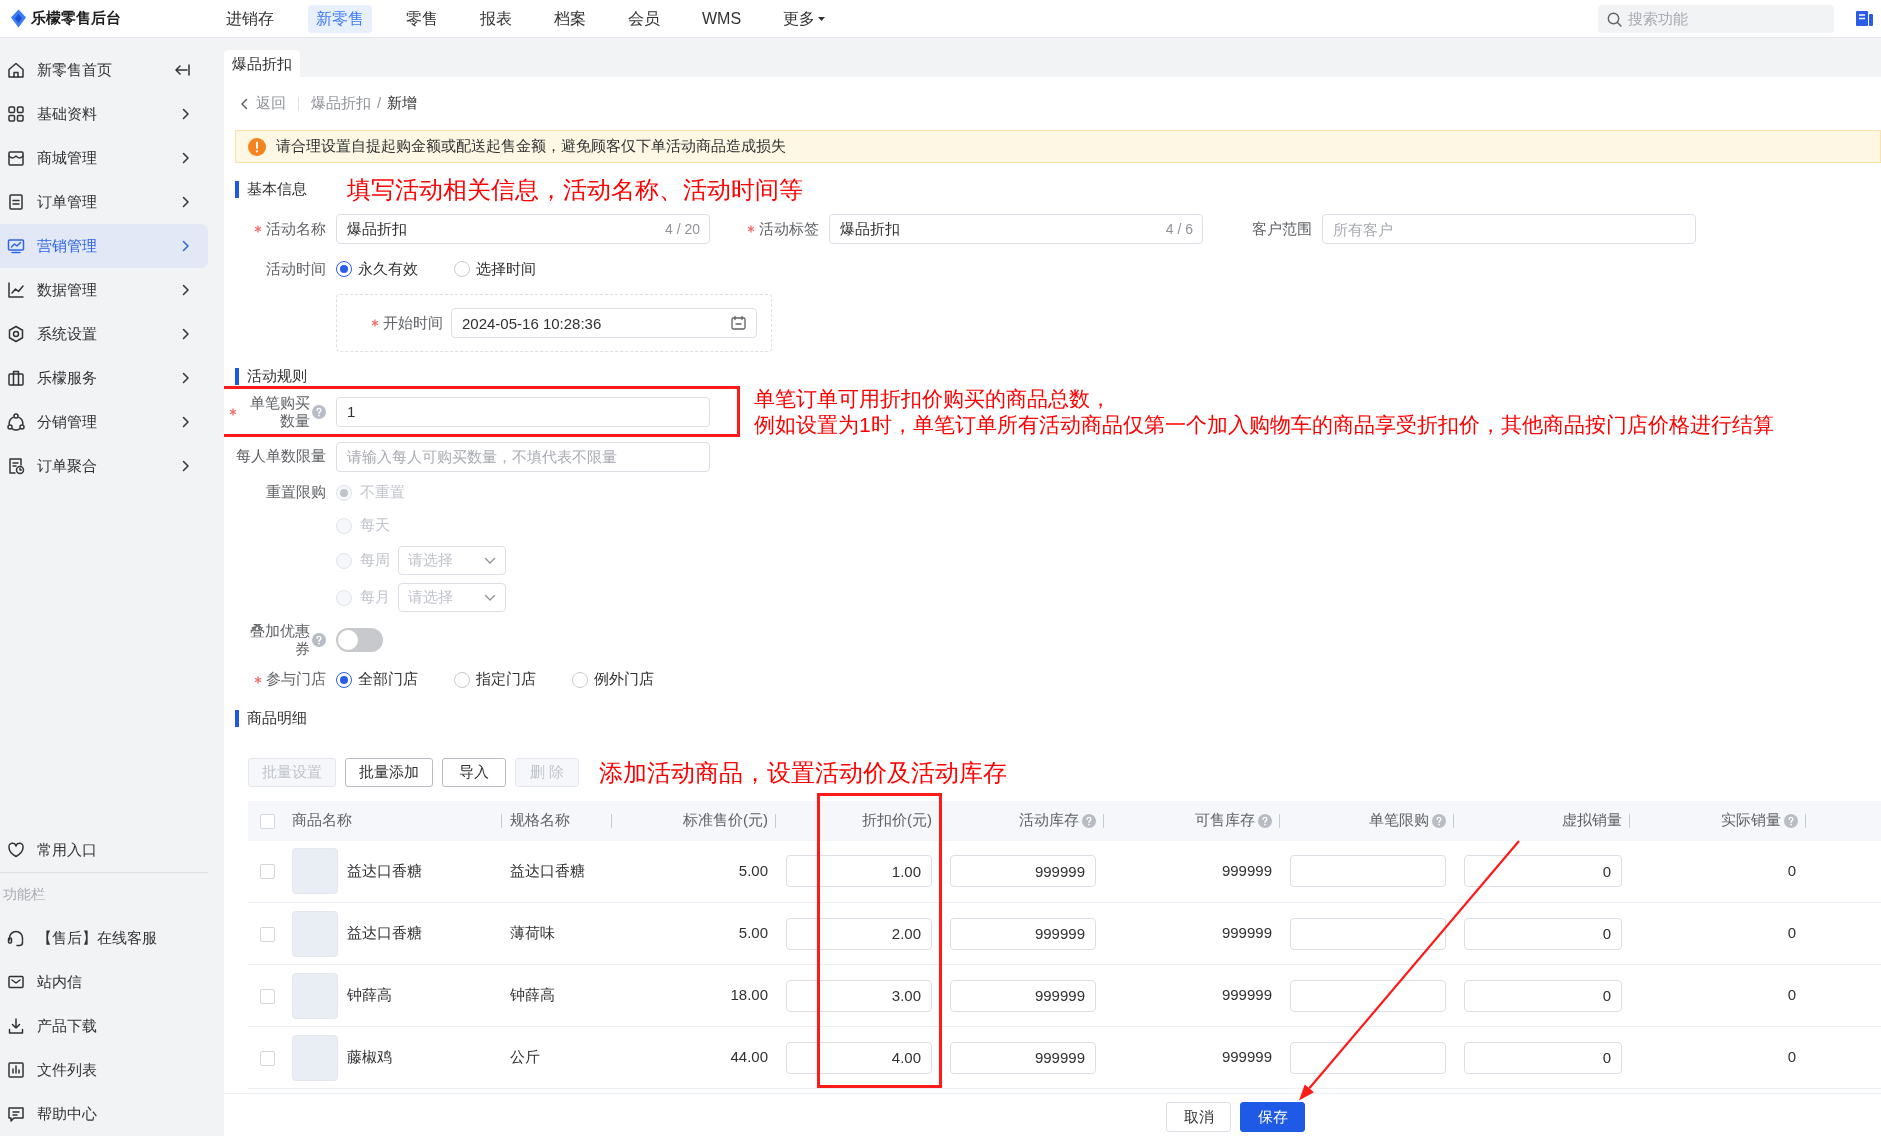  I want to click on nav-tab: 报表, so click(496, 18).